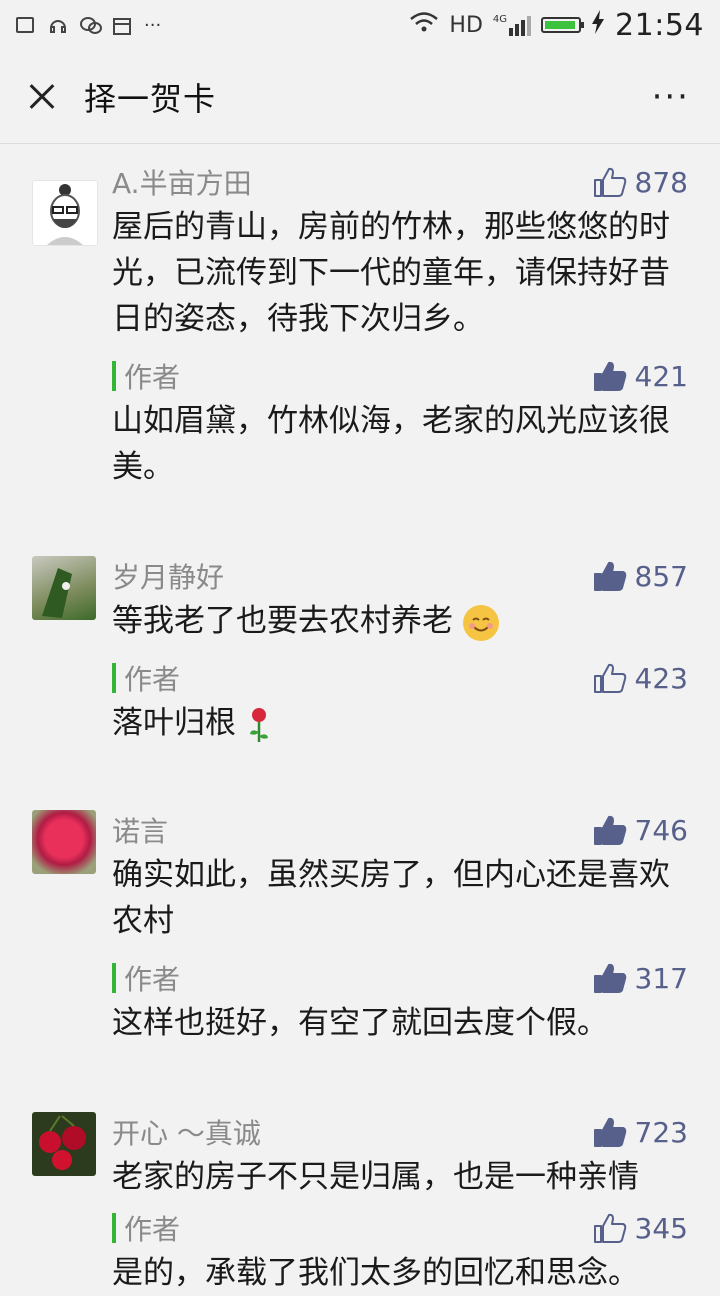 The height and width of the screenshot is (1296, 720). What do you see at coordinates (400, 182) in the screenshot?
I see `comment-header: A.半亩方田 878` at bounding box center [400, 182].